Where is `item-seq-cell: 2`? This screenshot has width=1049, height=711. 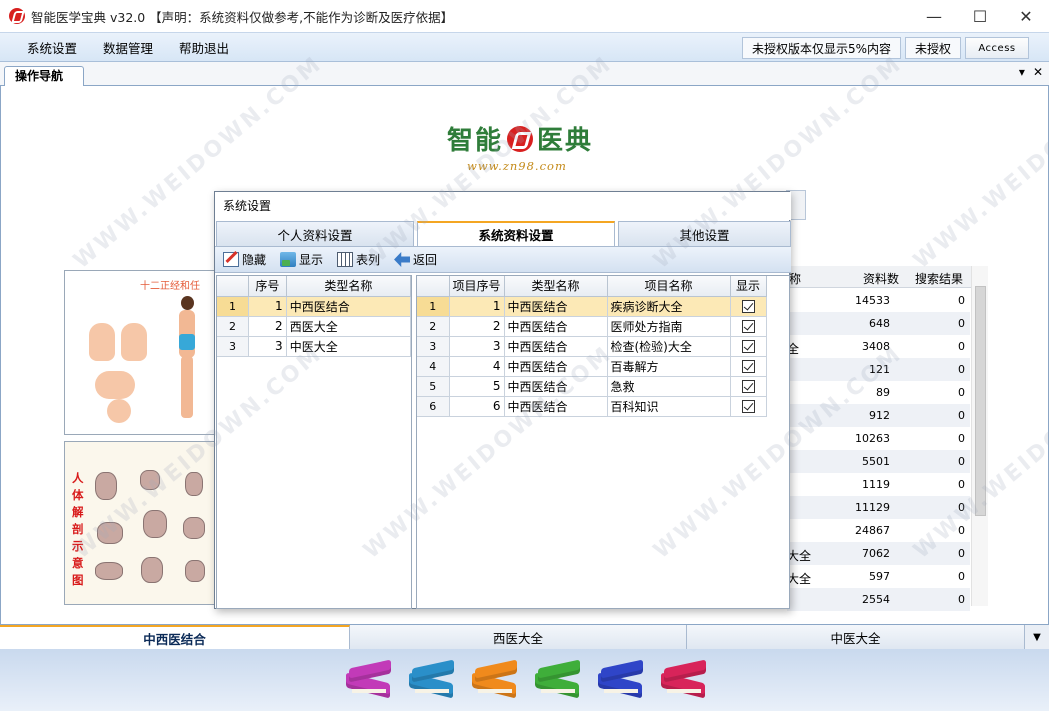 item-seq-cell: 2 is located at coordinates (477, 326).